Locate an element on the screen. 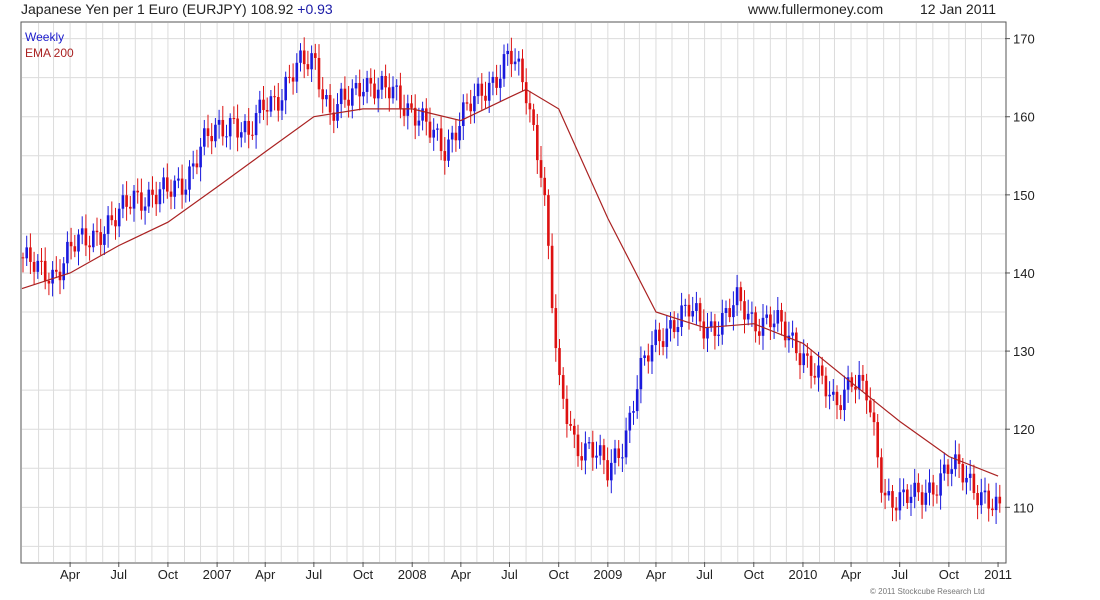 Image resolution: width=1100 pixels, height=600 pixels. x-tick-label: 2011 is located at coordinates (998, 574).